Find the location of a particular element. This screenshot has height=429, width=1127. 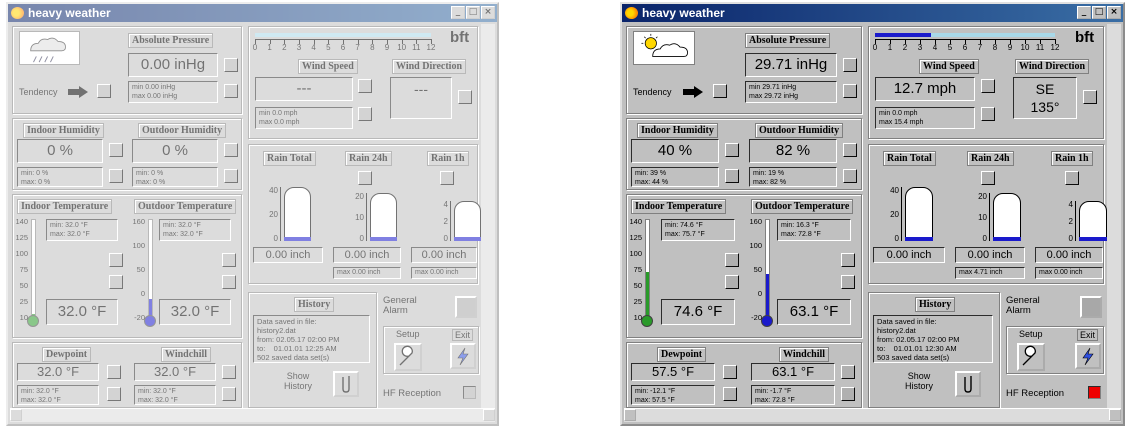

exit-label: Exit is located at coordinates (463, 335).